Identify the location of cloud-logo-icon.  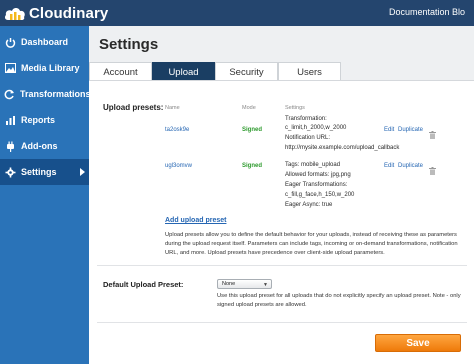
(15, 13).